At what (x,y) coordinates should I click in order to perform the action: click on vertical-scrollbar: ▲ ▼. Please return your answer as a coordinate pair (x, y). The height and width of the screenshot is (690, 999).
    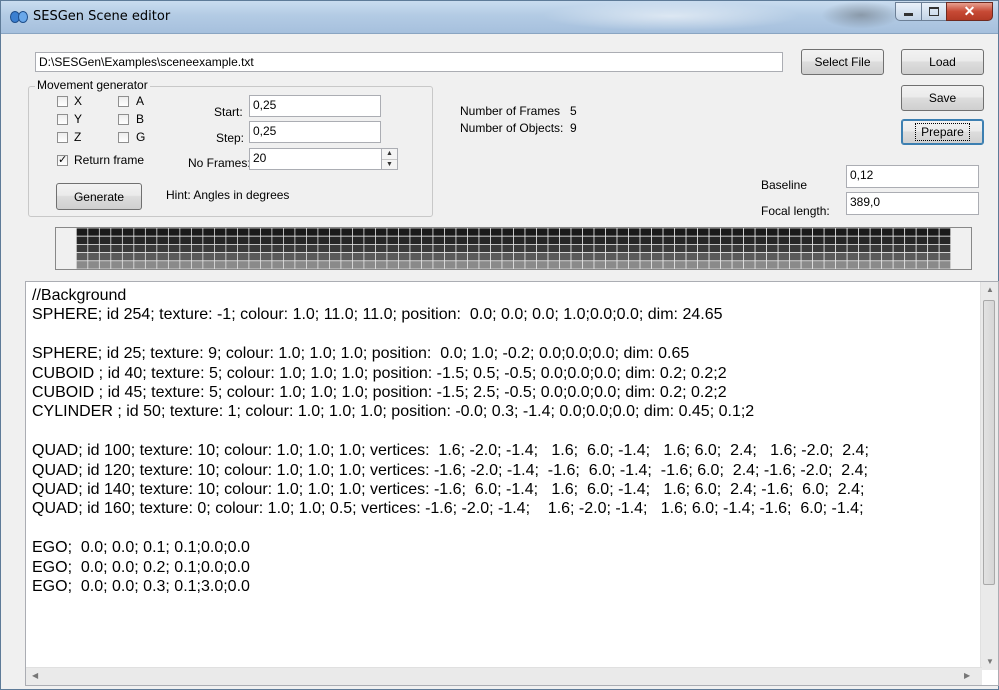
    Looking at the image, I should click on (989, 476).